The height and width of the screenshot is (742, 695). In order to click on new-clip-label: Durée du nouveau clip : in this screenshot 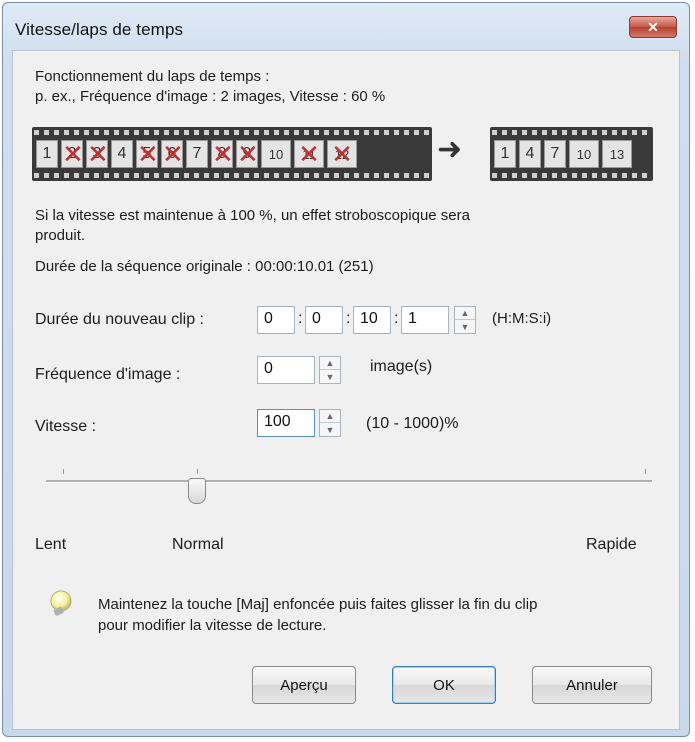, I will do `click(119, 319)`.